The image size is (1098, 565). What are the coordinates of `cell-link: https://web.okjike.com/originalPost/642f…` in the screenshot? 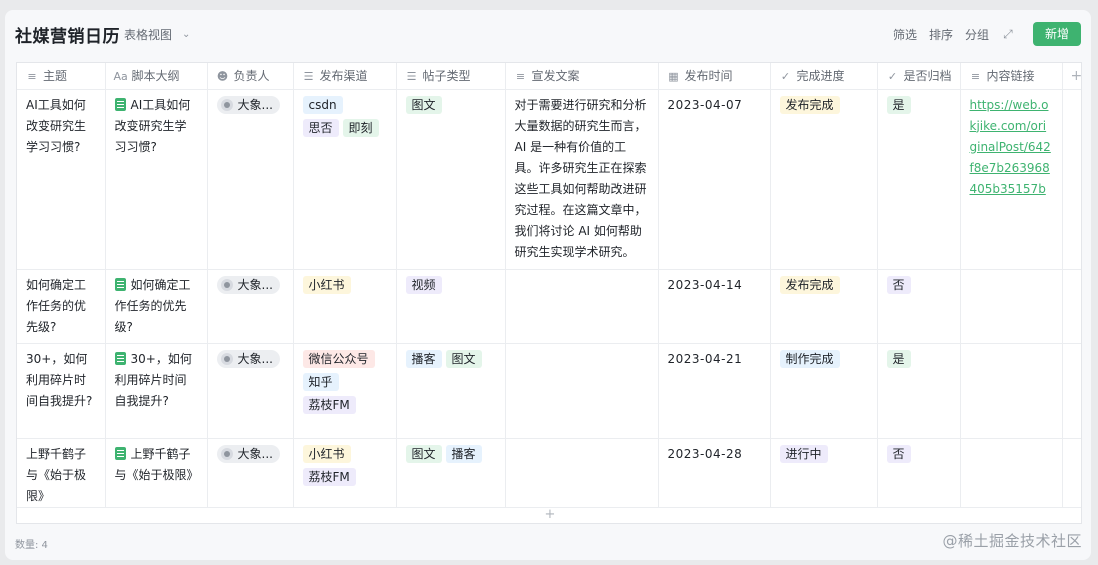 It's located at (1011, 179).